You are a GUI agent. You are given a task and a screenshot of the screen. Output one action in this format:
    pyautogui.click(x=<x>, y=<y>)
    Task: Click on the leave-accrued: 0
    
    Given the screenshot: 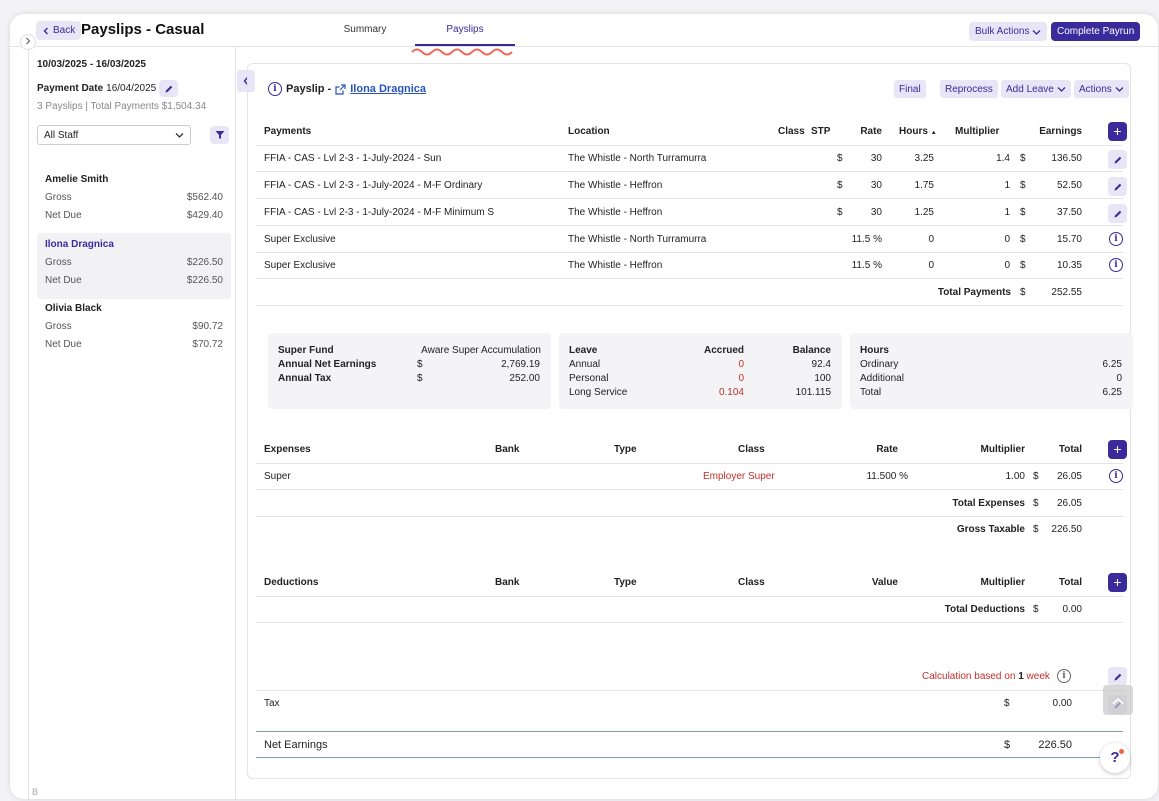 What is the action you would take?
    pyautogui.click(x=741, y=364)
    